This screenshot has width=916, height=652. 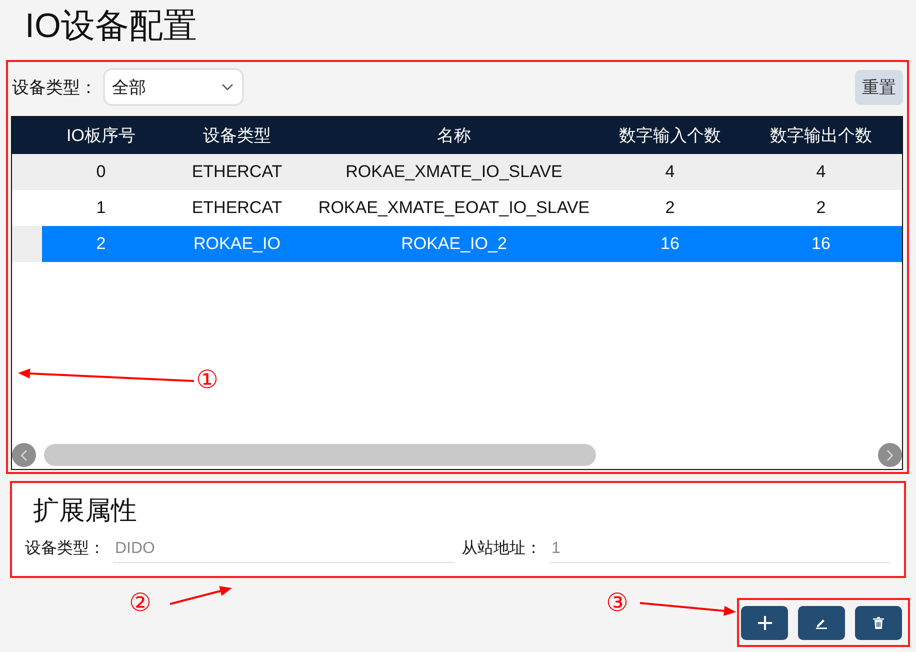 I want to click on scrollbar-thumb, so click(x=320, y=455).